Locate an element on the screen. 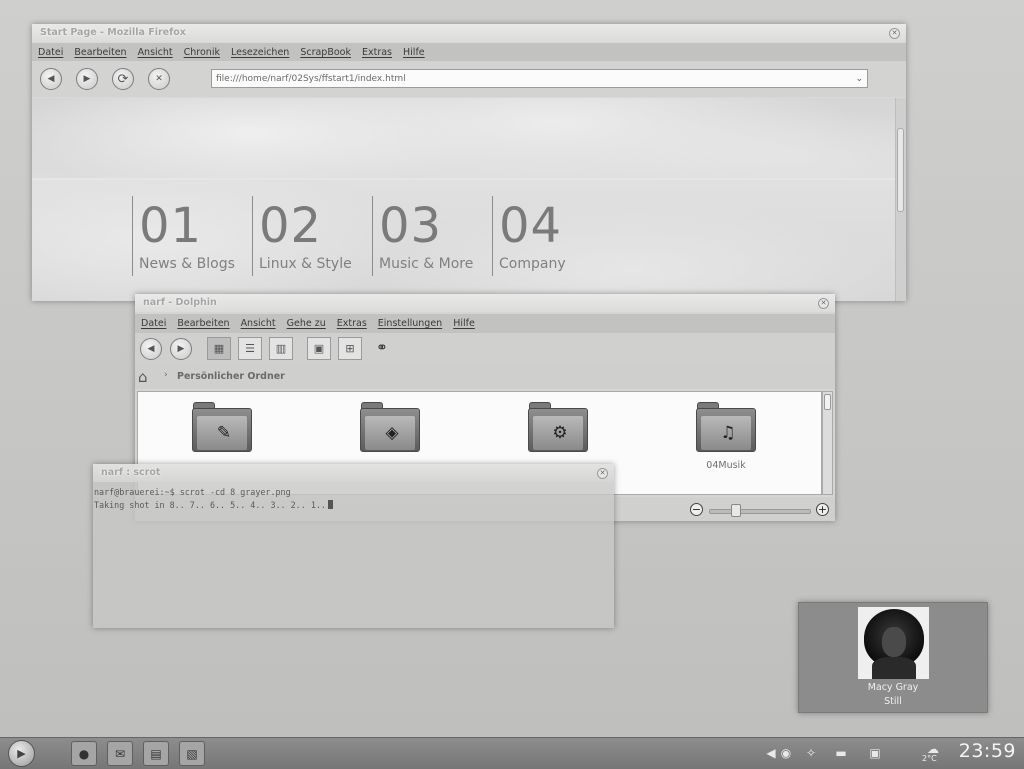 The width and height of the screenshot is (1024, 769). menu-lesezeichen: Lesezeichen is located at coordinates (260, 52).